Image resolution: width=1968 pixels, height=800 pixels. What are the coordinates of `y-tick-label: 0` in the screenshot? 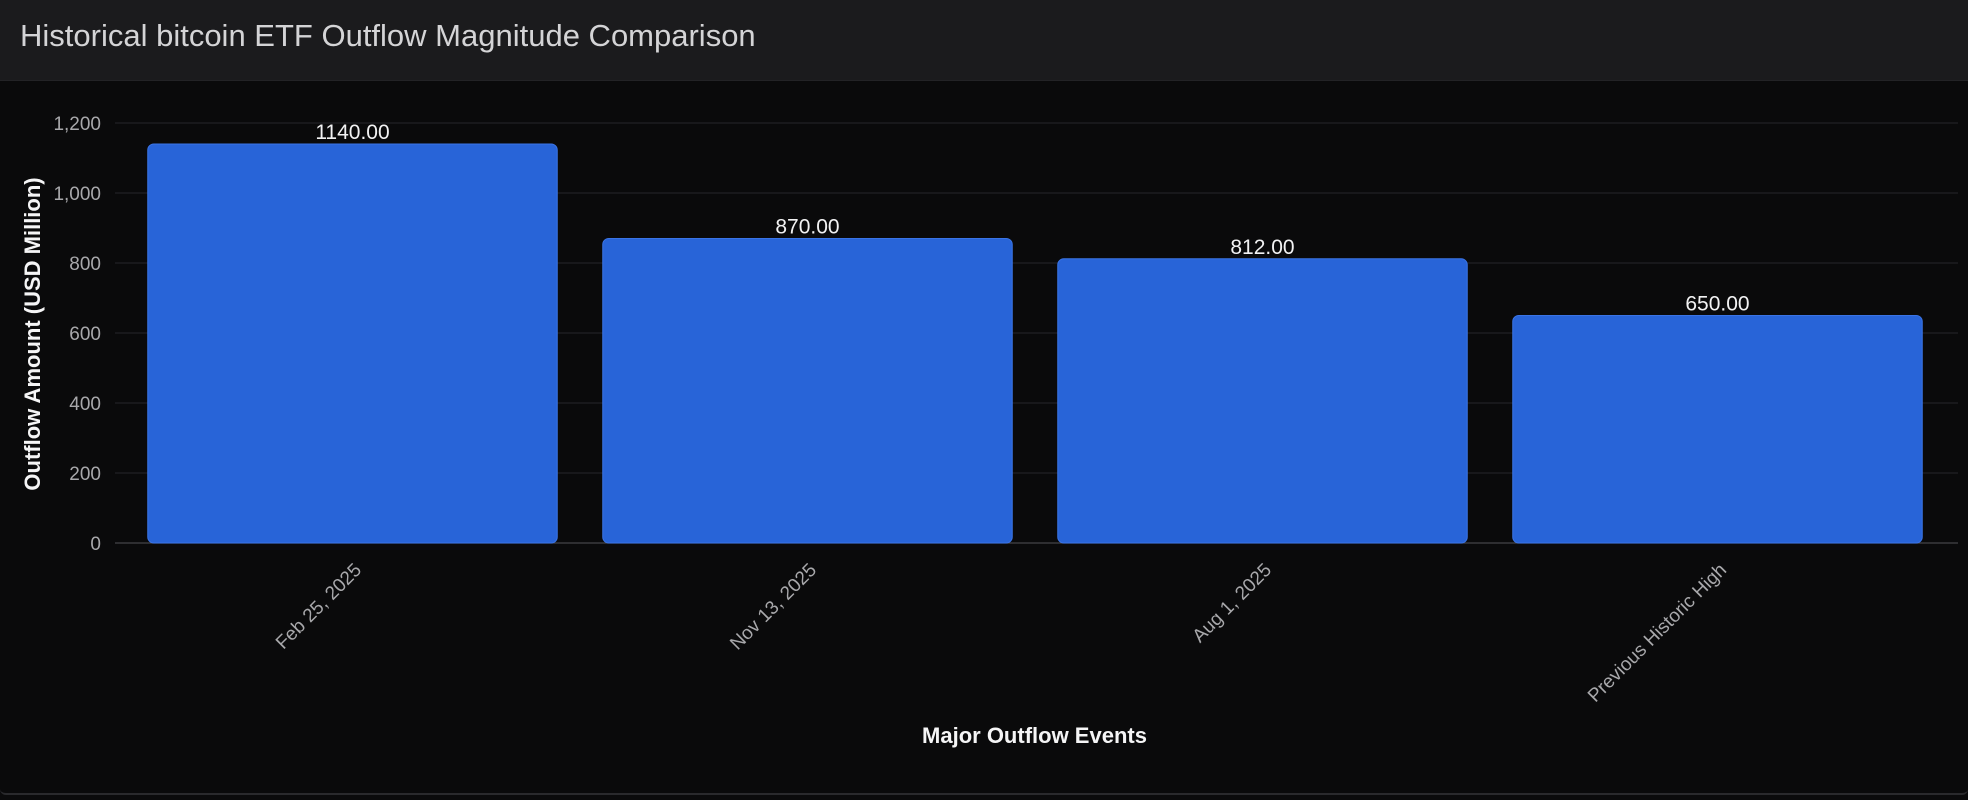 It's located at (95, 544).